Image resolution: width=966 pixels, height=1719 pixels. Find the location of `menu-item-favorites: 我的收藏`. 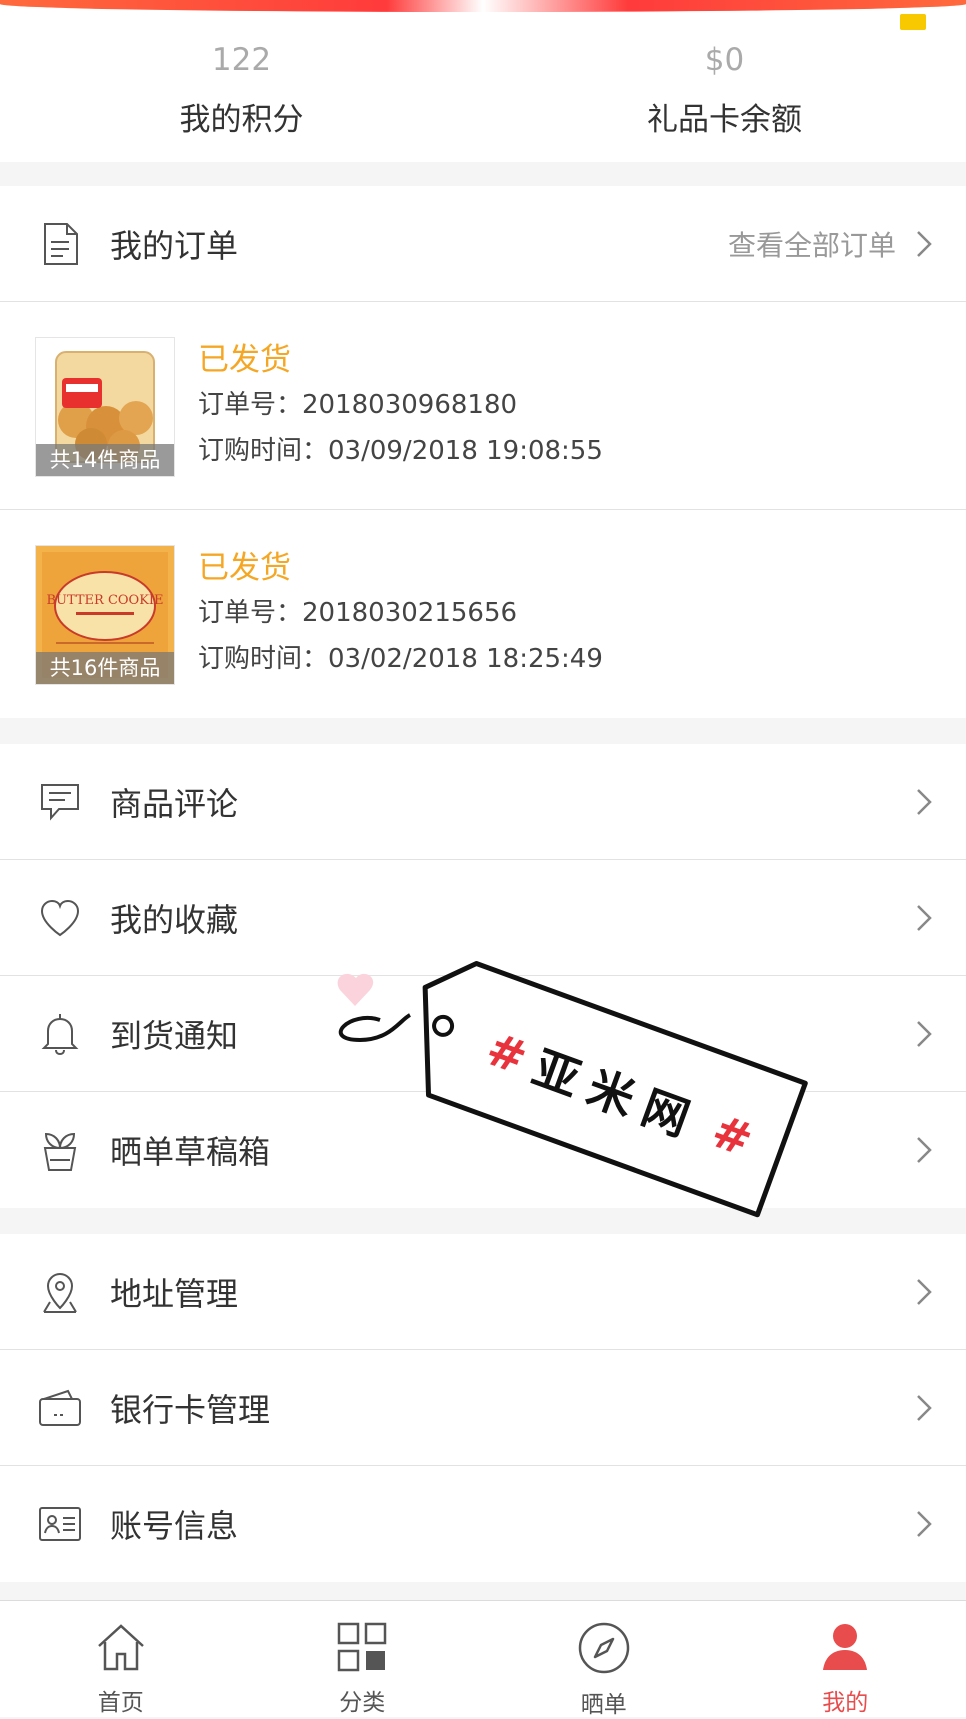

menu-item-favorites: 我的收藏 is located at coordinates (483, 918).